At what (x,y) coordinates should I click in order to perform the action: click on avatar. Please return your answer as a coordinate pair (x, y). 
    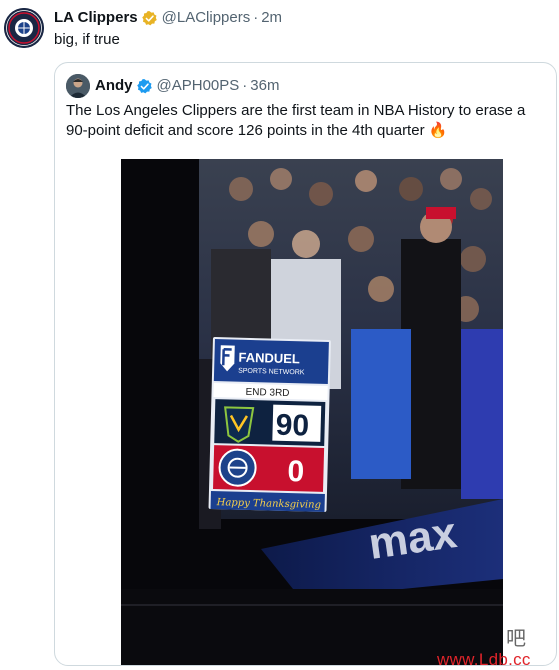
    Looking at the image, I should click on (24, 28).